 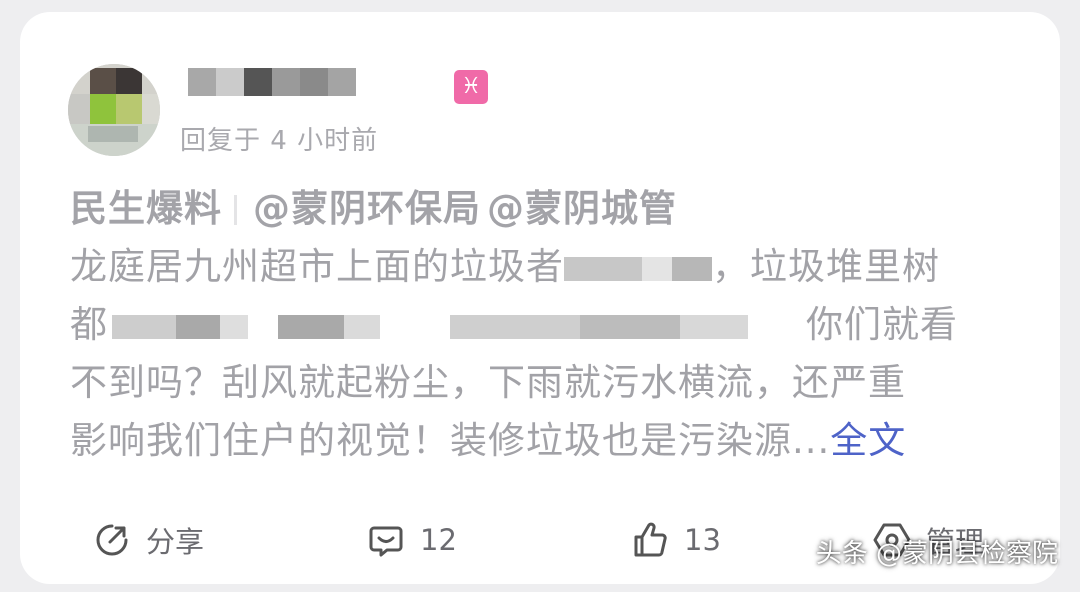 I want to click on topic-tag: 民生爆料, so click(x=146, y=208).